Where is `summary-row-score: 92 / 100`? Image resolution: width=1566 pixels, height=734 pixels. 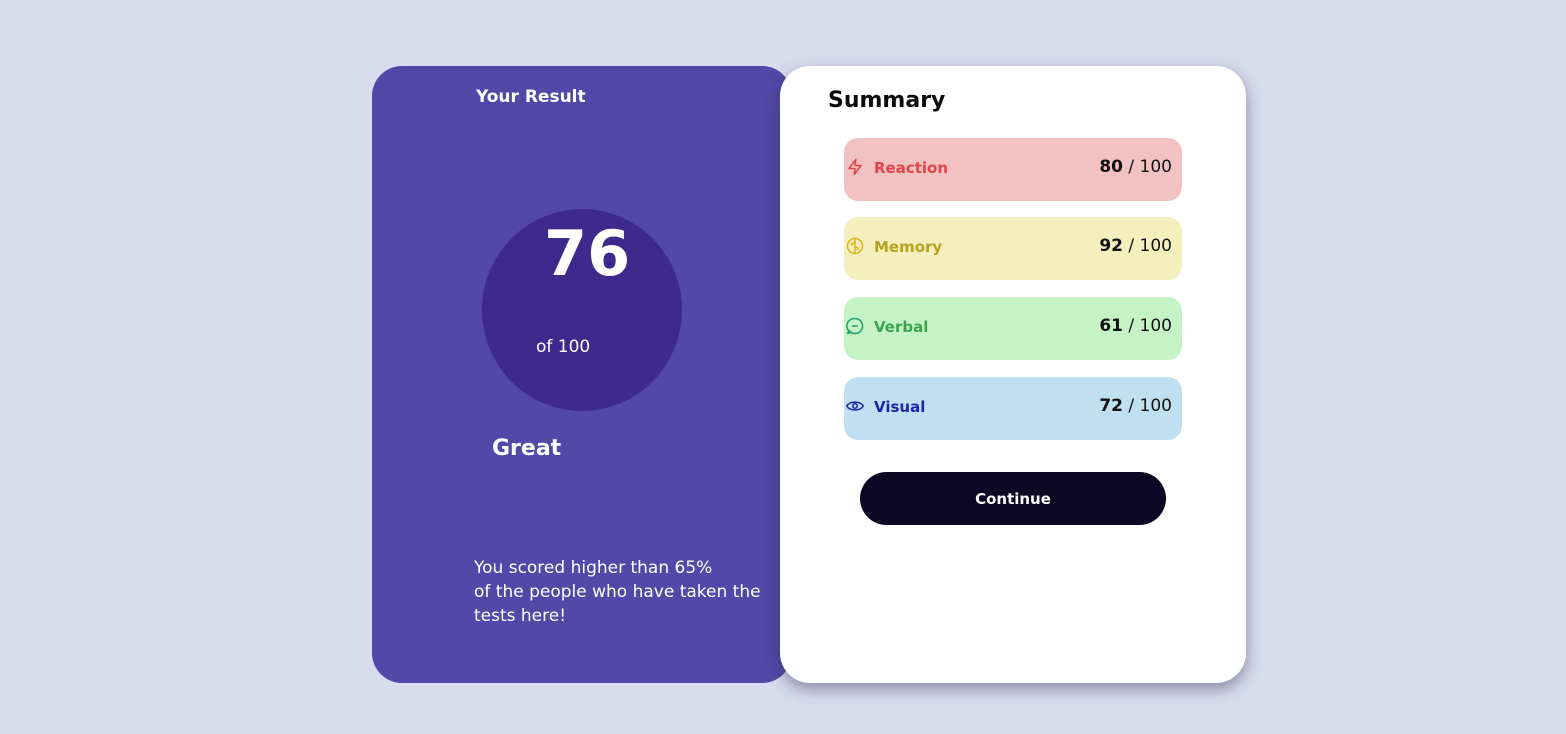 summary-row-score: 92 / 100 is located at coordinates (1135, 246).